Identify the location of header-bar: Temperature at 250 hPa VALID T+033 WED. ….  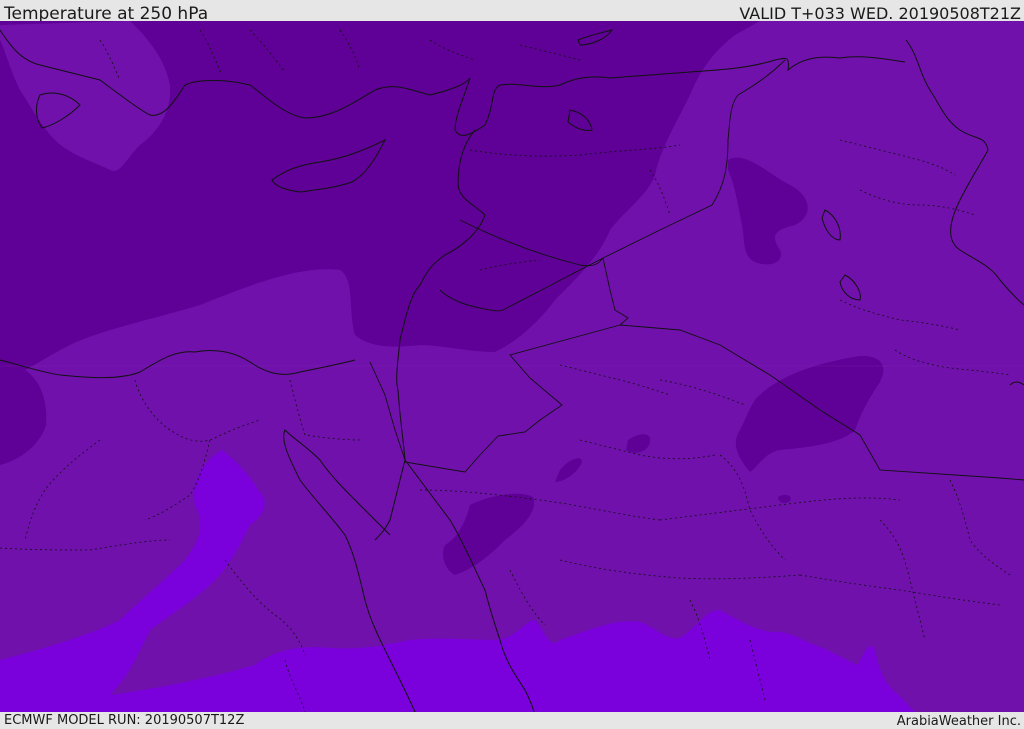
(512, 12).